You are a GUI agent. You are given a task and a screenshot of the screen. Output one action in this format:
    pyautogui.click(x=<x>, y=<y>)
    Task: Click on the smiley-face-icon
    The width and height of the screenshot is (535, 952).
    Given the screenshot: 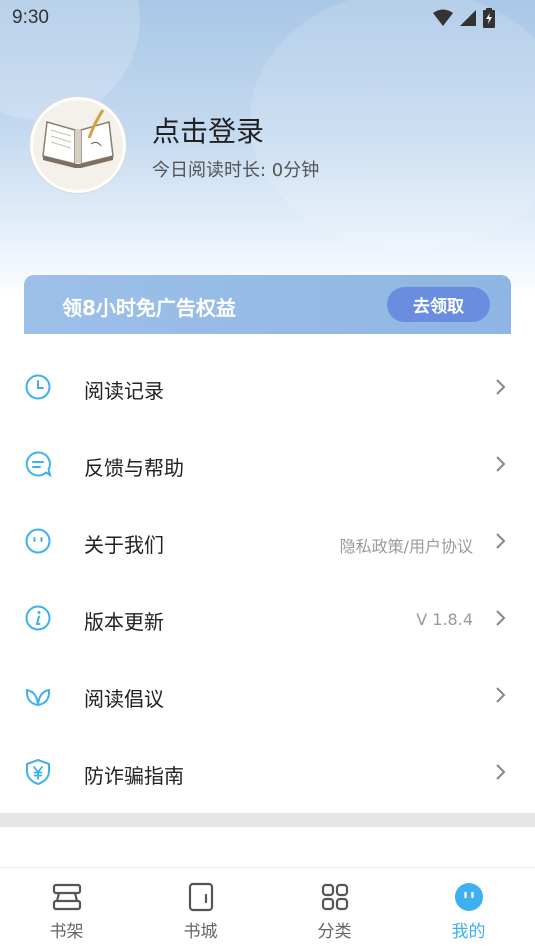 What is the action you would take?
    pyautogui.click(x=38, y=541)
    